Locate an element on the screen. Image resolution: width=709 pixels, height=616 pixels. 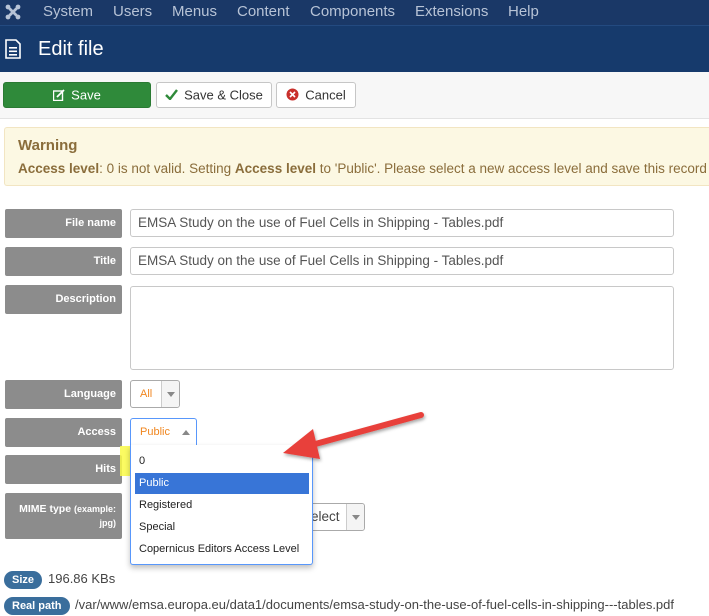
warning-title: Warning is located at coordinates (48, 145).